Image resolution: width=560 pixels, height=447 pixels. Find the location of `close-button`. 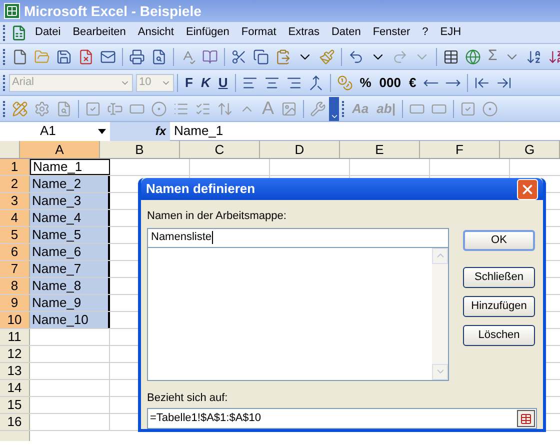

close-button is located at coordinates (527, 189).